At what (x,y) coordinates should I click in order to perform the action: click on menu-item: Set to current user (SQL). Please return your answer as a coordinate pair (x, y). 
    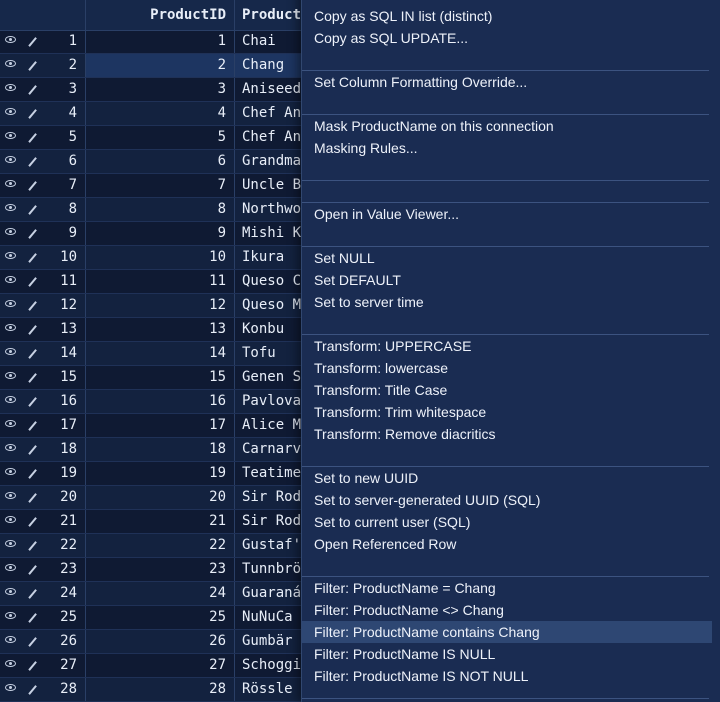
    Looking at the image, I should click on (507, 522).